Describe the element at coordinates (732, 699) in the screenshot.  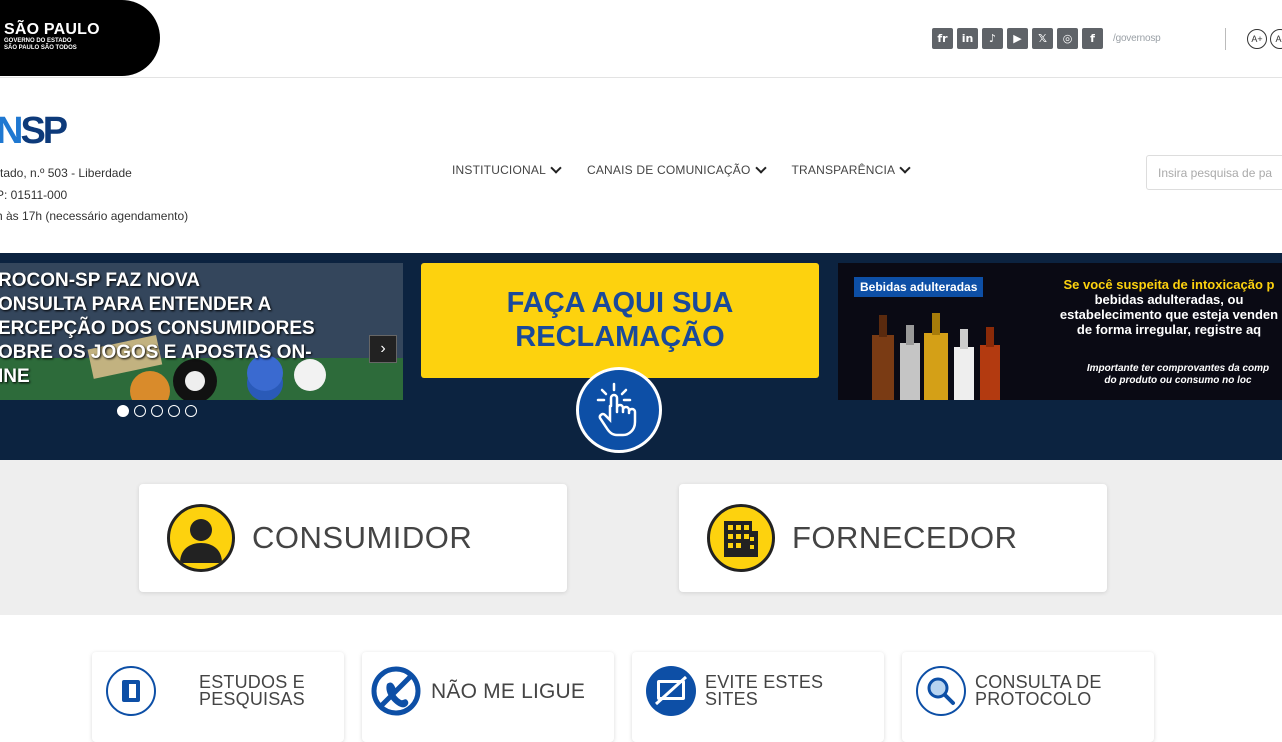
I see `service-label-line: SITES` at that location.